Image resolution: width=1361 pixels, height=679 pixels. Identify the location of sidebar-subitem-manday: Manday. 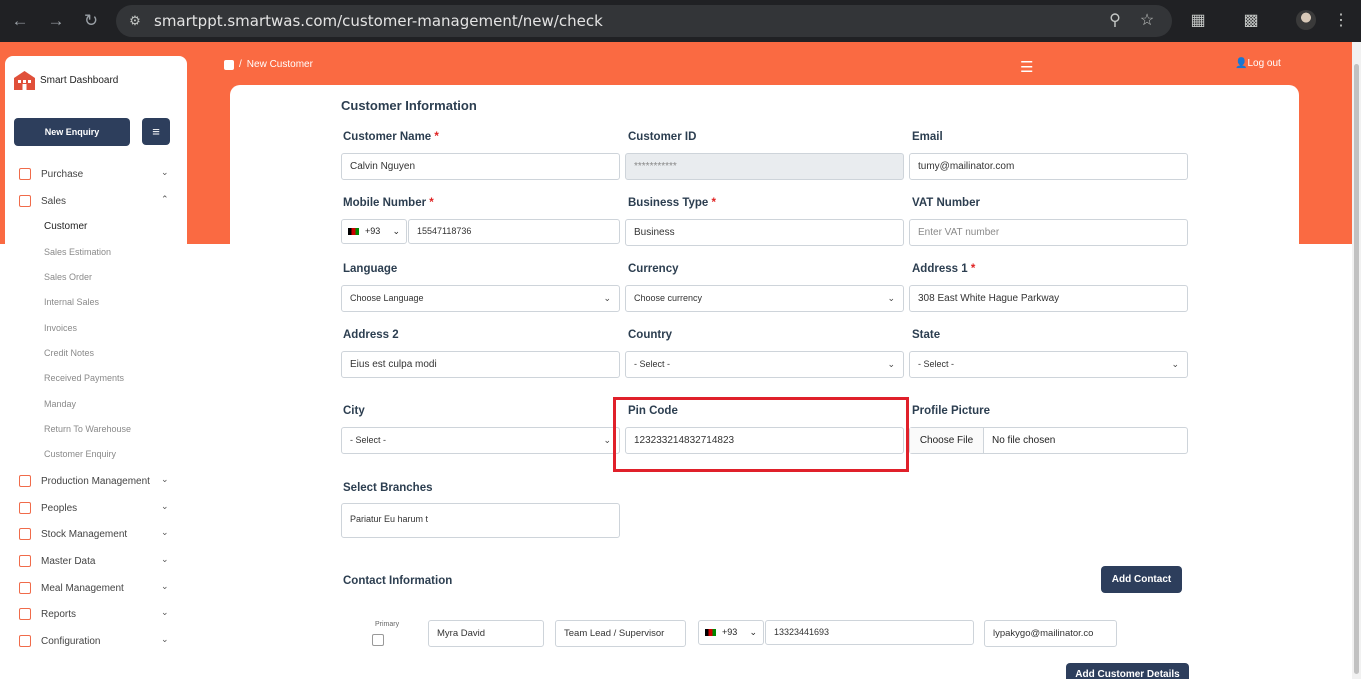
(60, 404).